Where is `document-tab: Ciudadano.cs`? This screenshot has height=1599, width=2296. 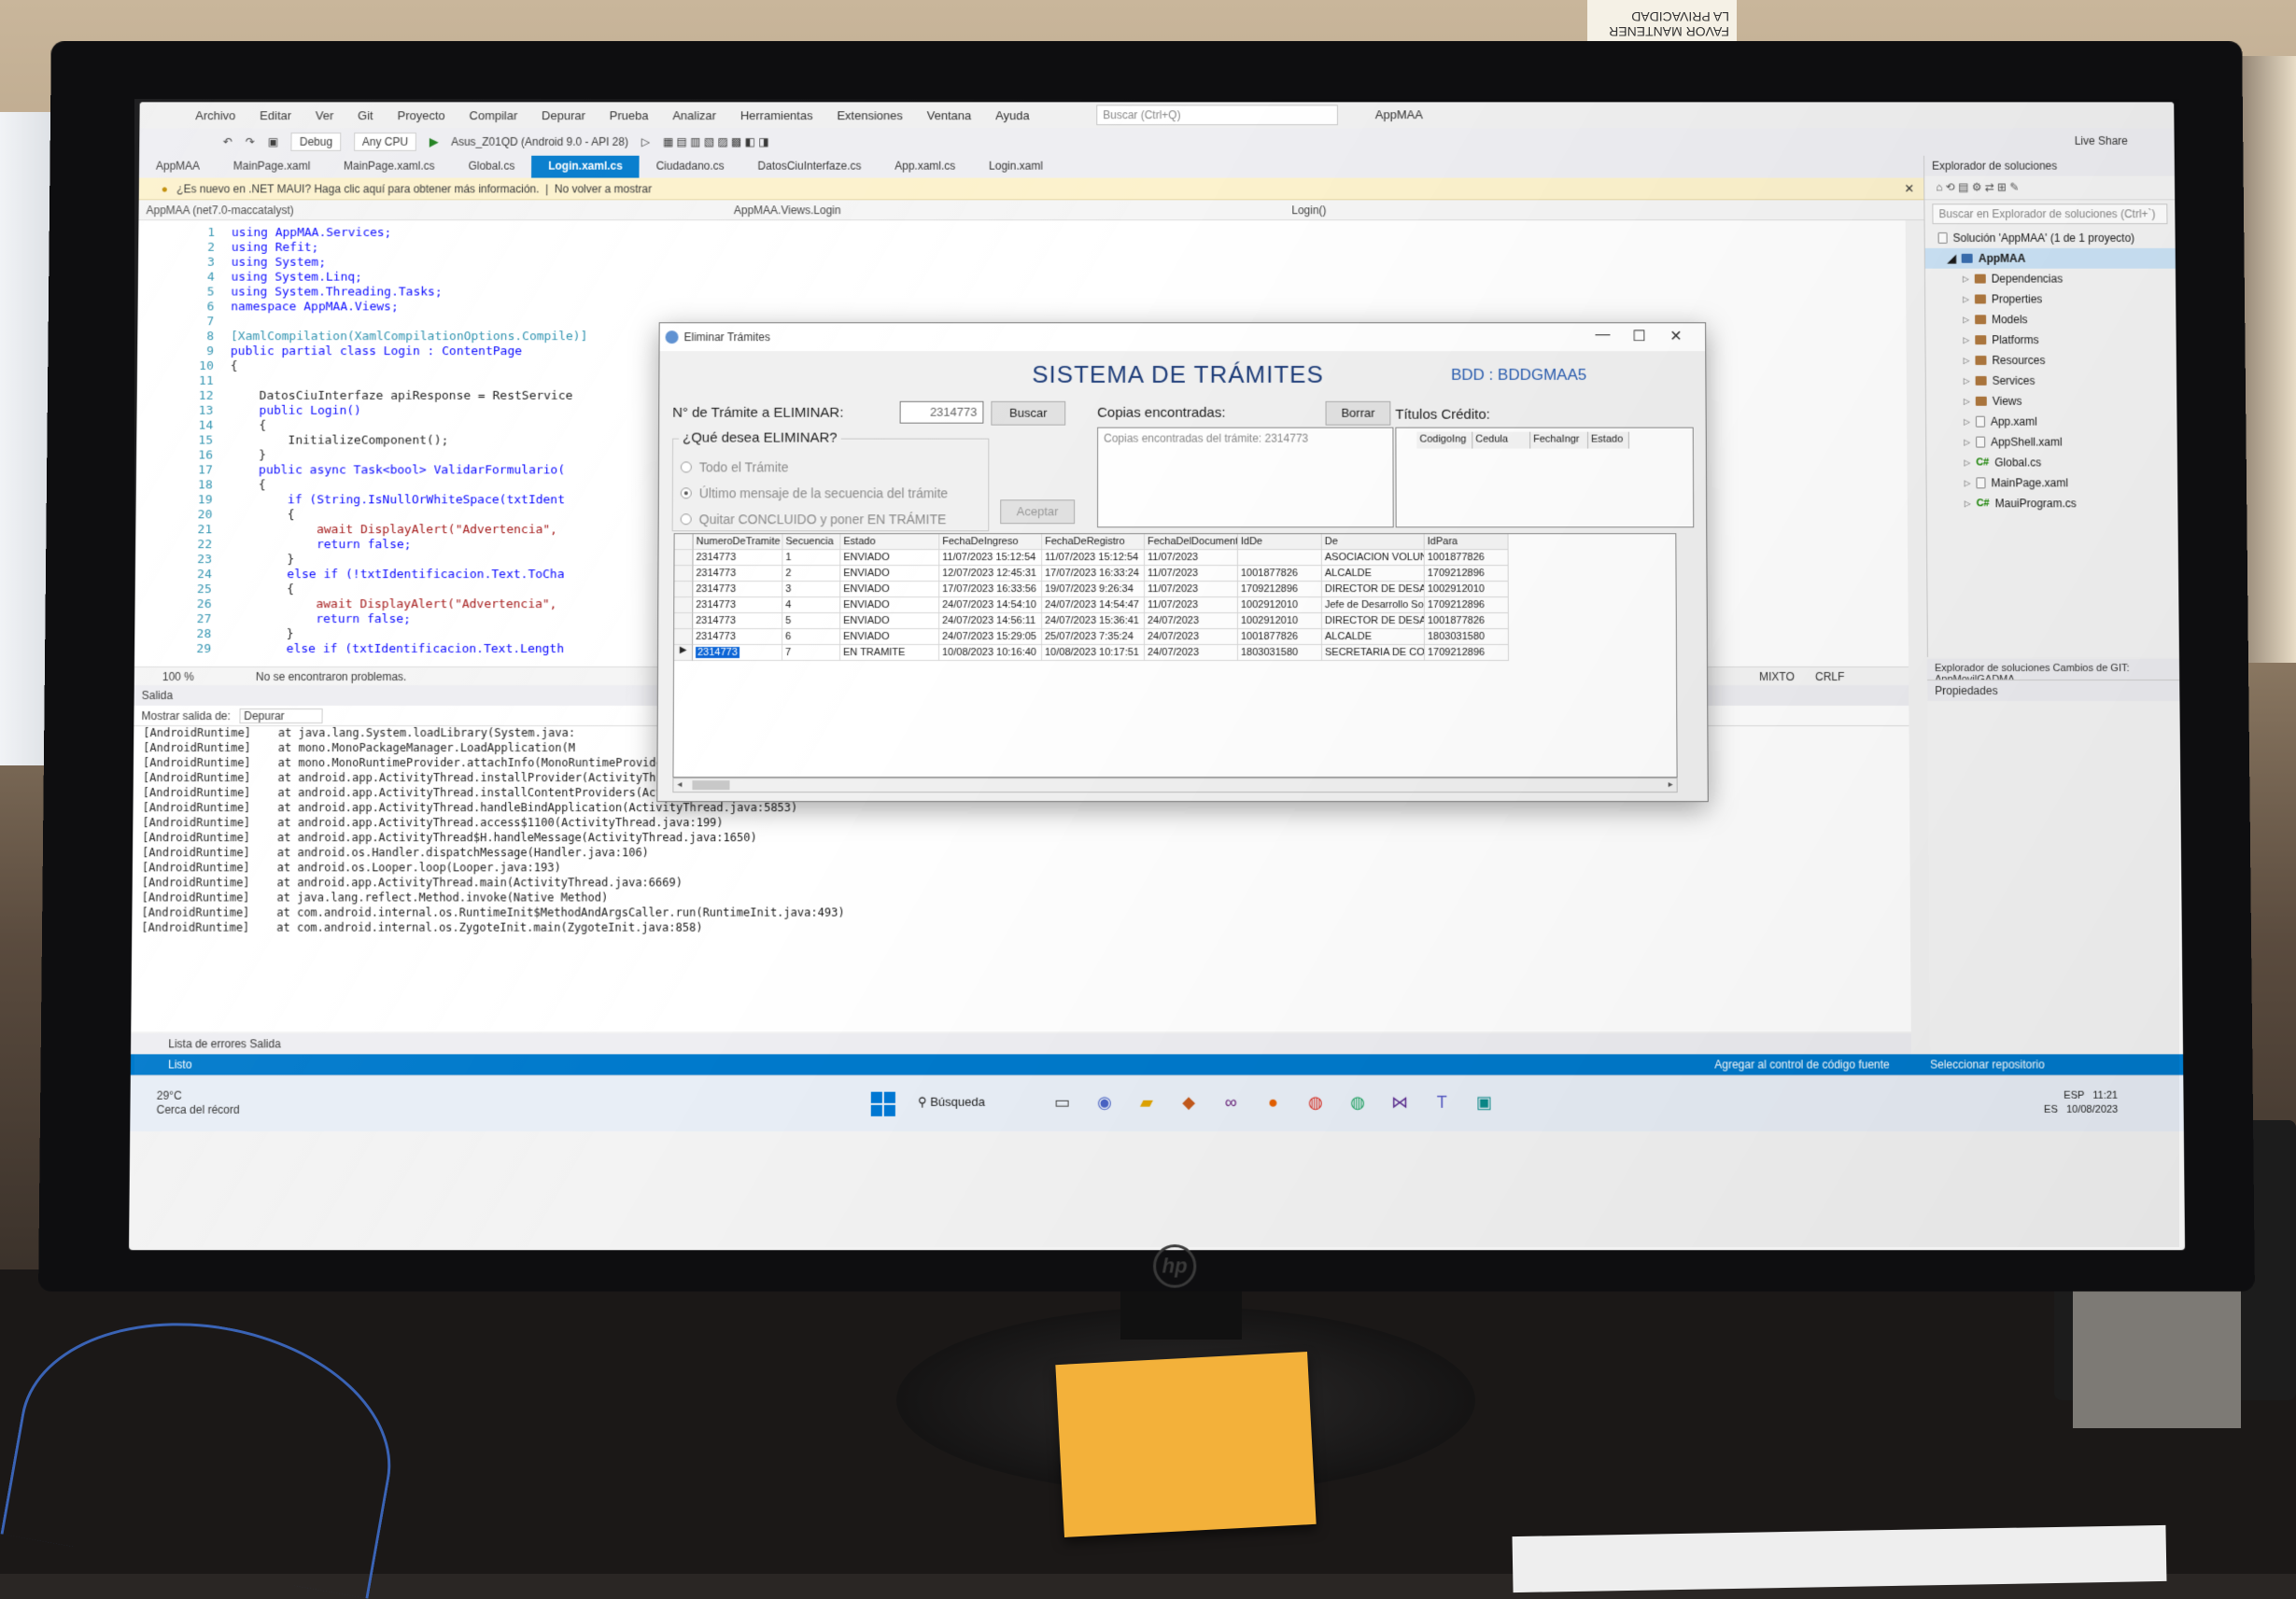
document-tab: Ciudadano.cs is located at coordinates (691, 167).